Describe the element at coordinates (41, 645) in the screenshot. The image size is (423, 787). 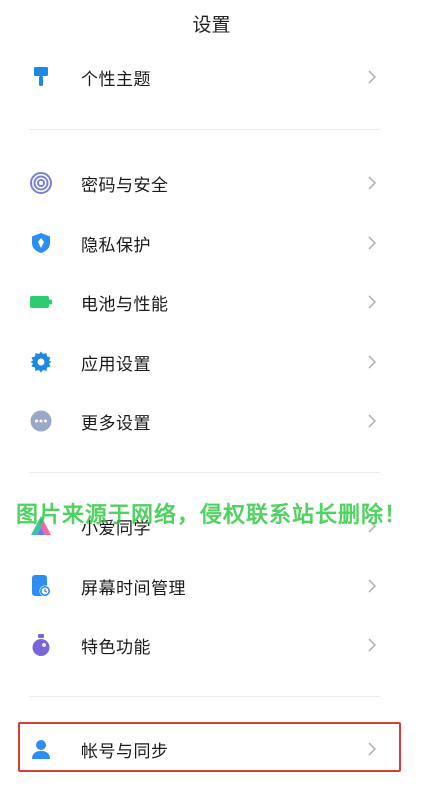
I see `flask-icon` at that location.